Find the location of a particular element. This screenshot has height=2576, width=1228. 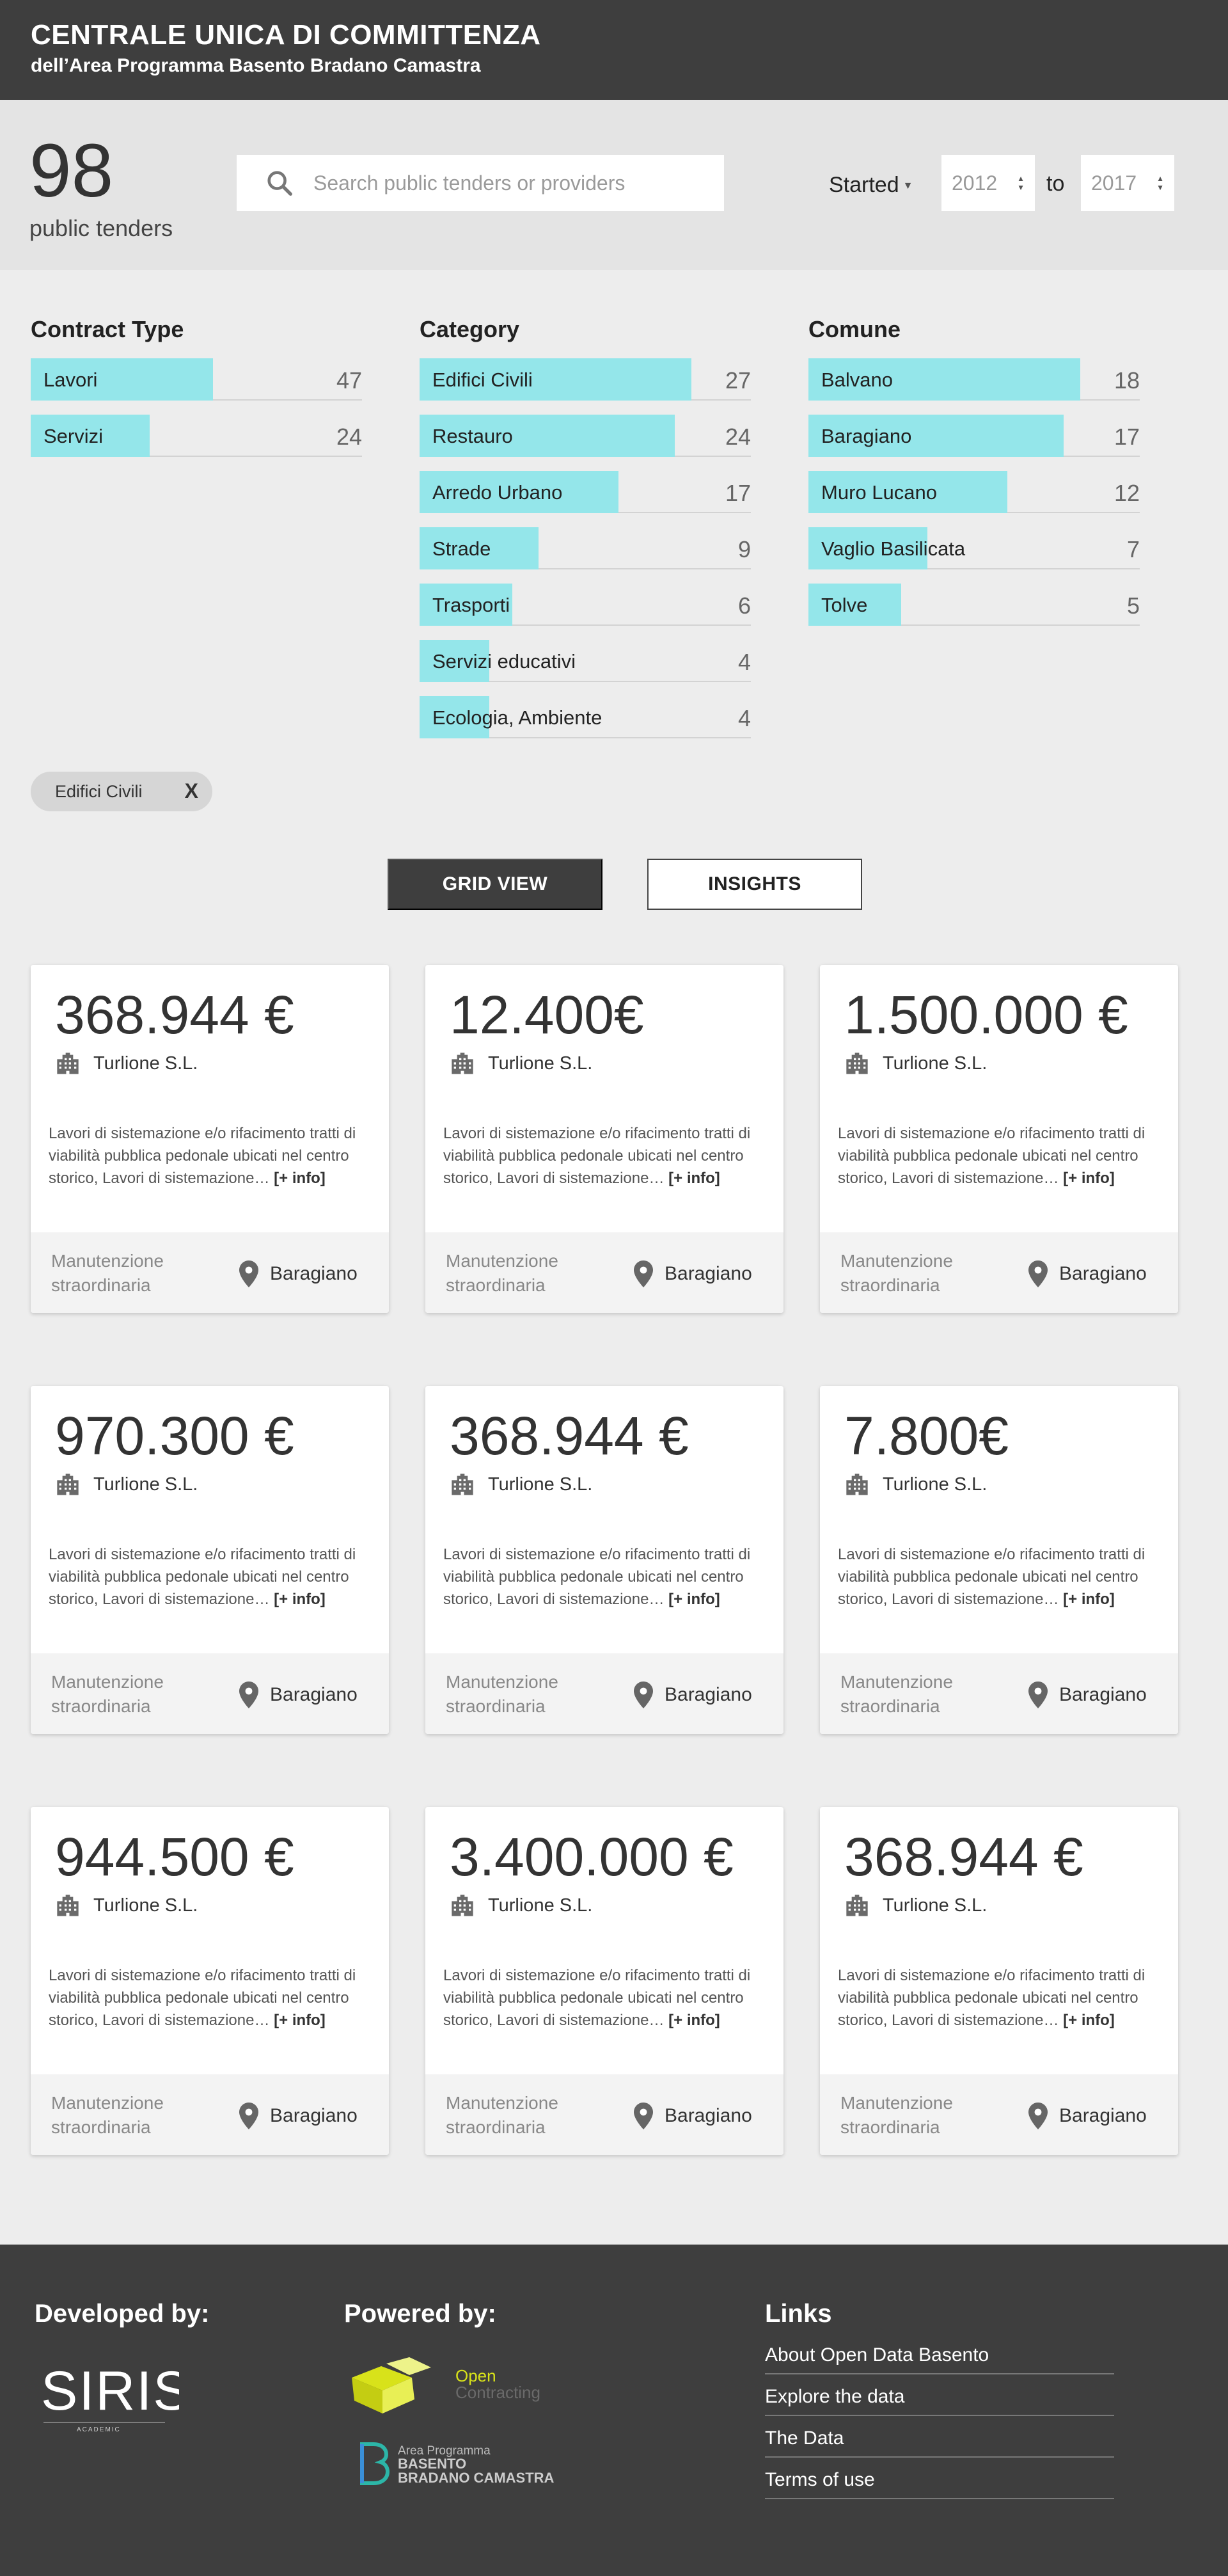

facet-option: Vaglio Basilicata 7 is located at coordinates (974, 548).